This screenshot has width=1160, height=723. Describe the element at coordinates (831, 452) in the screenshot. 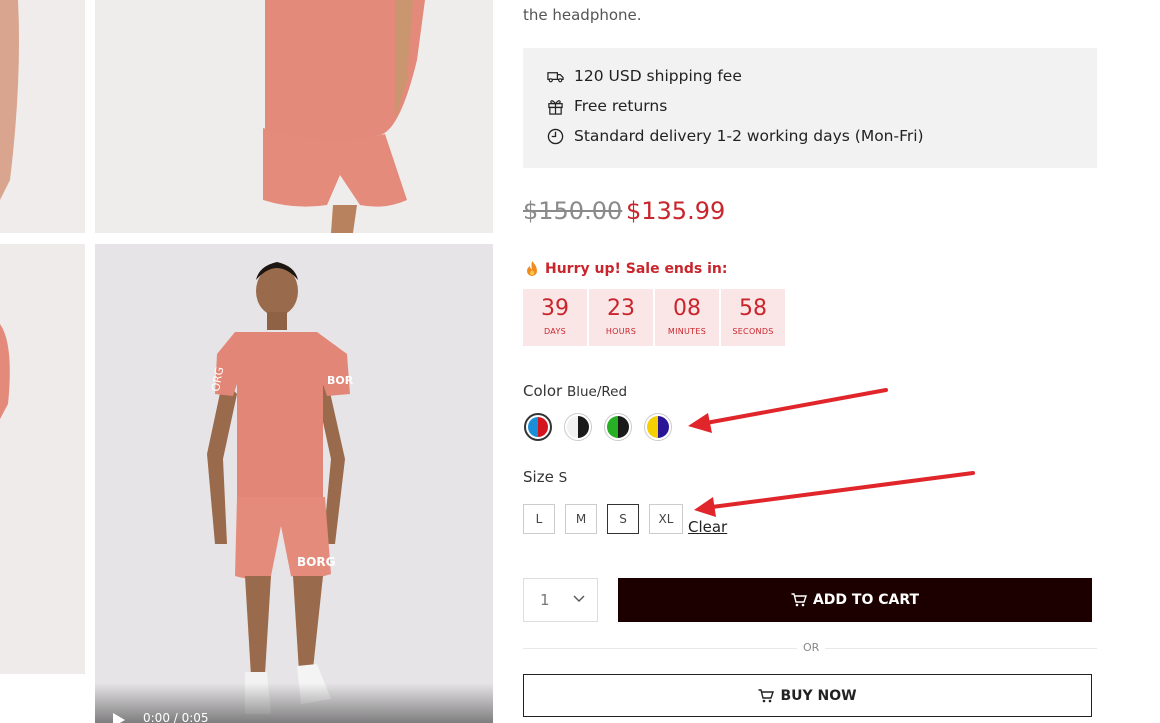

I see `annotation-arrows` at that location.